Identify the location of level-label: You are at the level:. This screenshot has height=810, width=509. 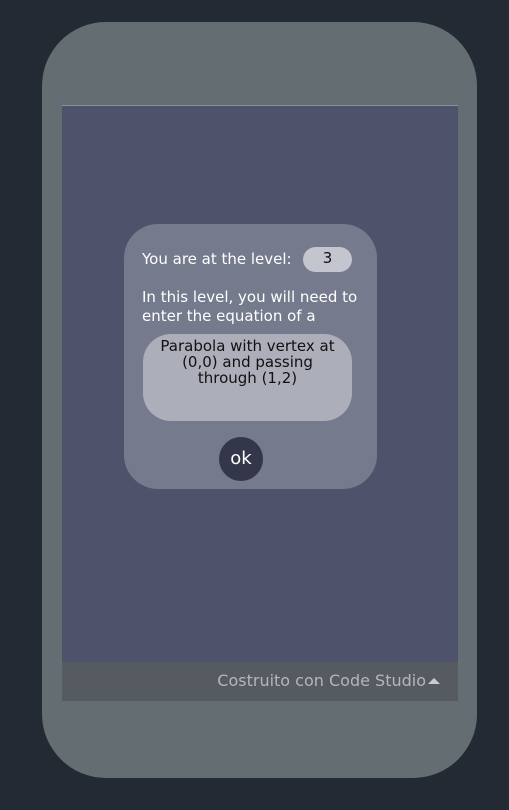
(217, 259).